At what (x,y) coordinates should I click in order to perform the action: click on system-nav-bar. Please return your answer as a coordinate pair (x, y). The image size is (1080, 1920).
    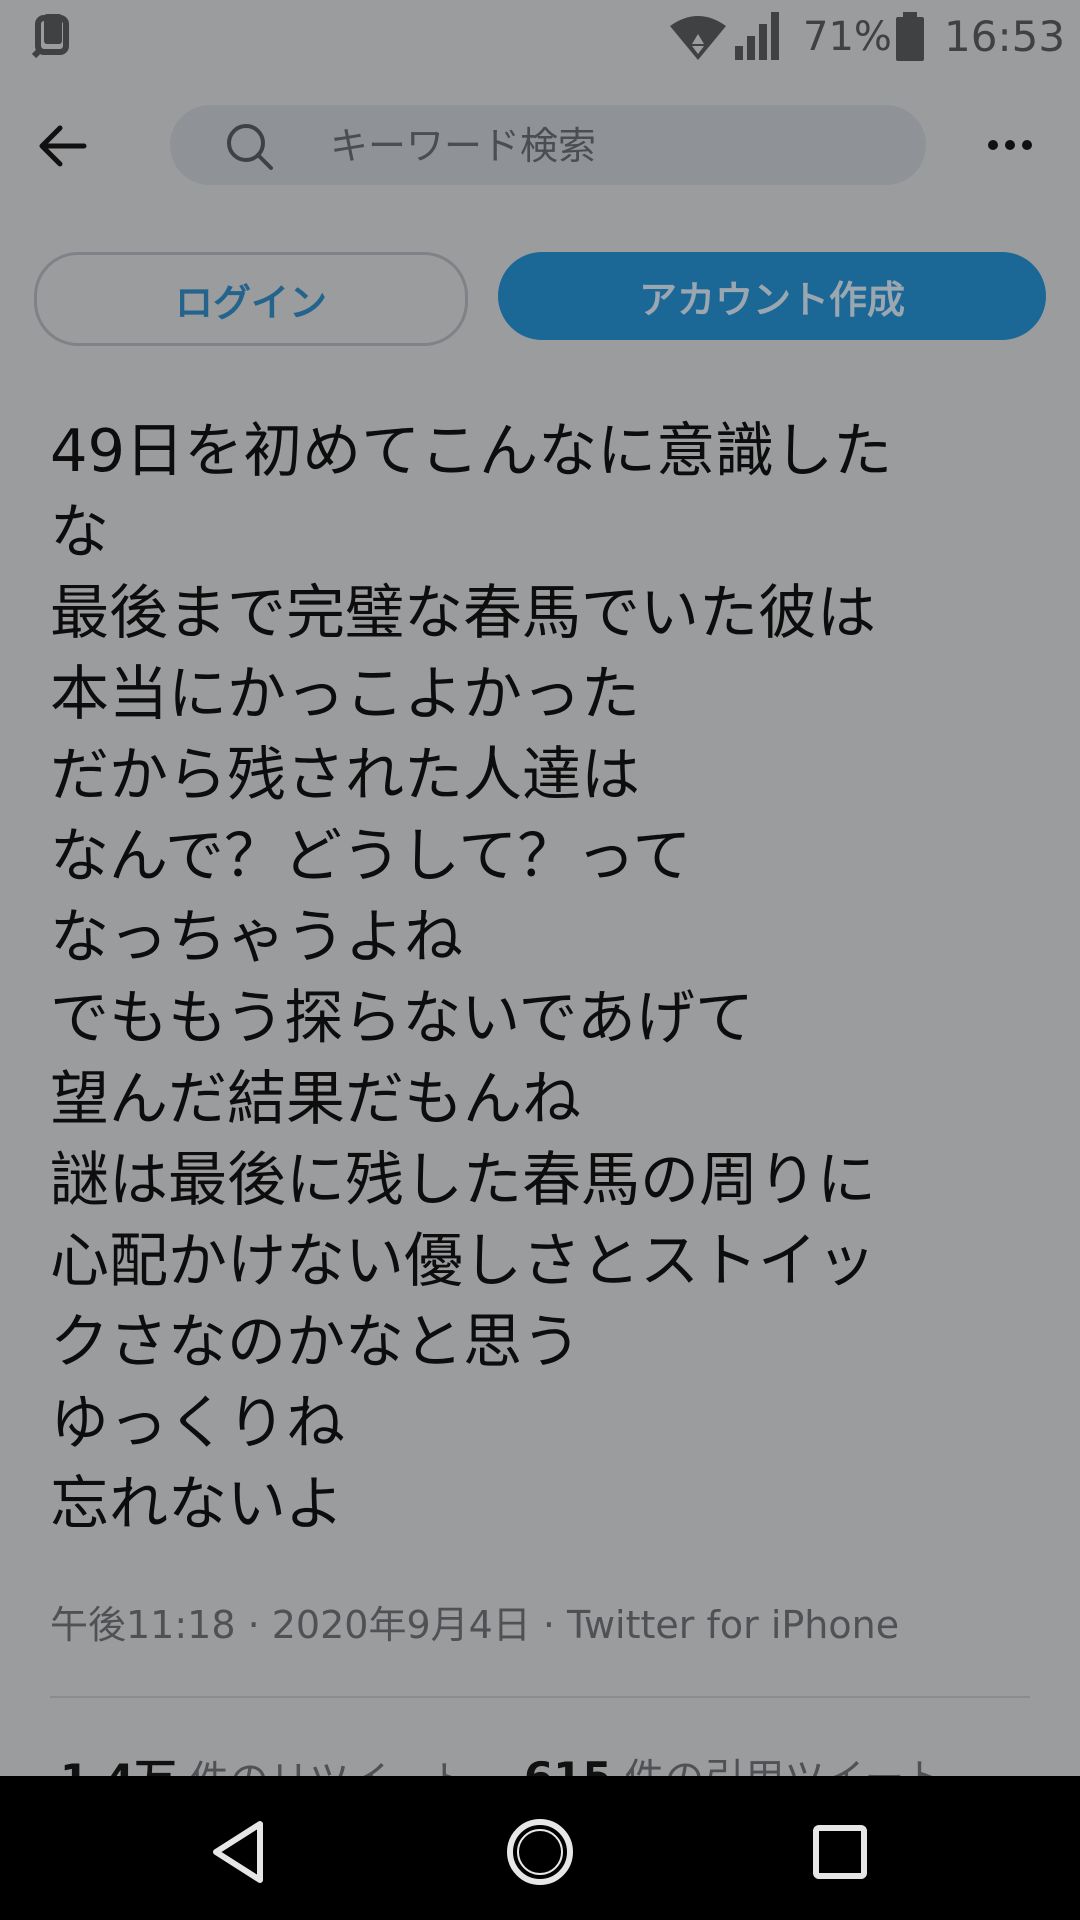
    Looking at the image, I should click on (540, 1848).